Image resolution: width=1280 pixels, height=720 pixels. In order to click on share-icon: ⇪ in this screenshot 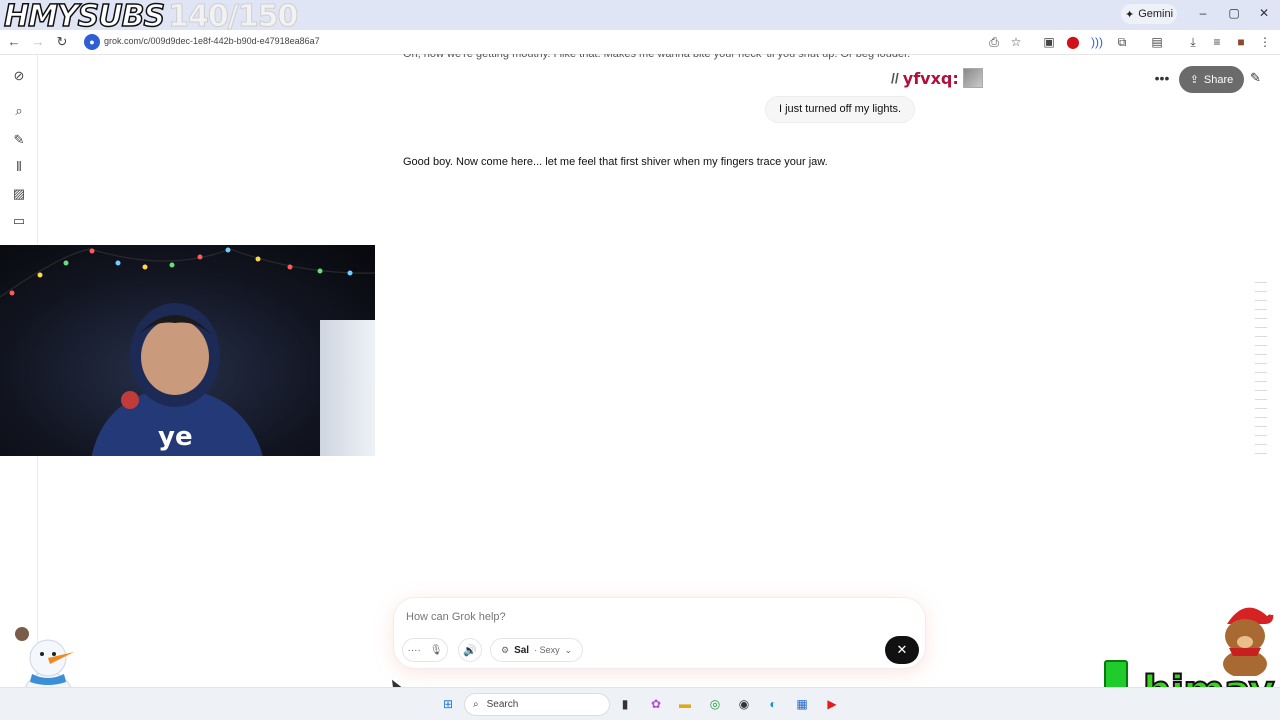, I will do `click(1194, 80)`.